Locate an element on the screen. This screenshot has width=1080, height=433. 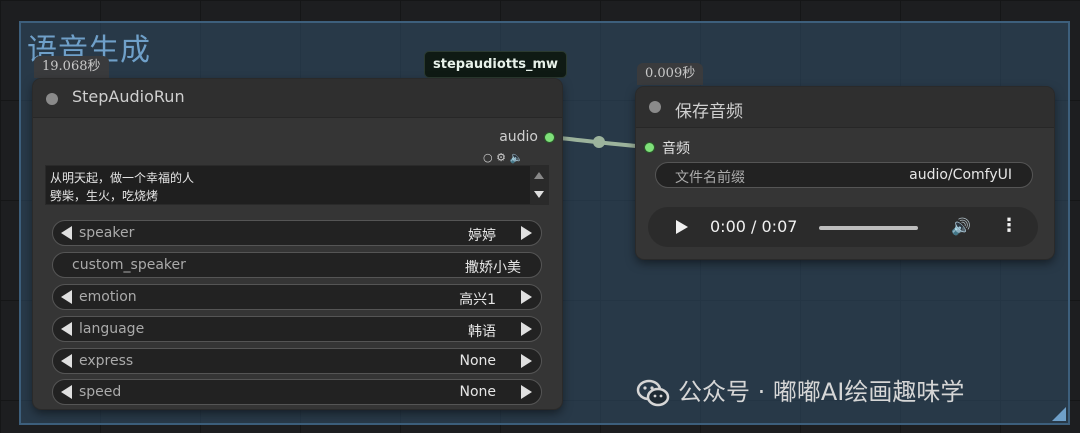
play-icon is located at coordinates (682, 227).